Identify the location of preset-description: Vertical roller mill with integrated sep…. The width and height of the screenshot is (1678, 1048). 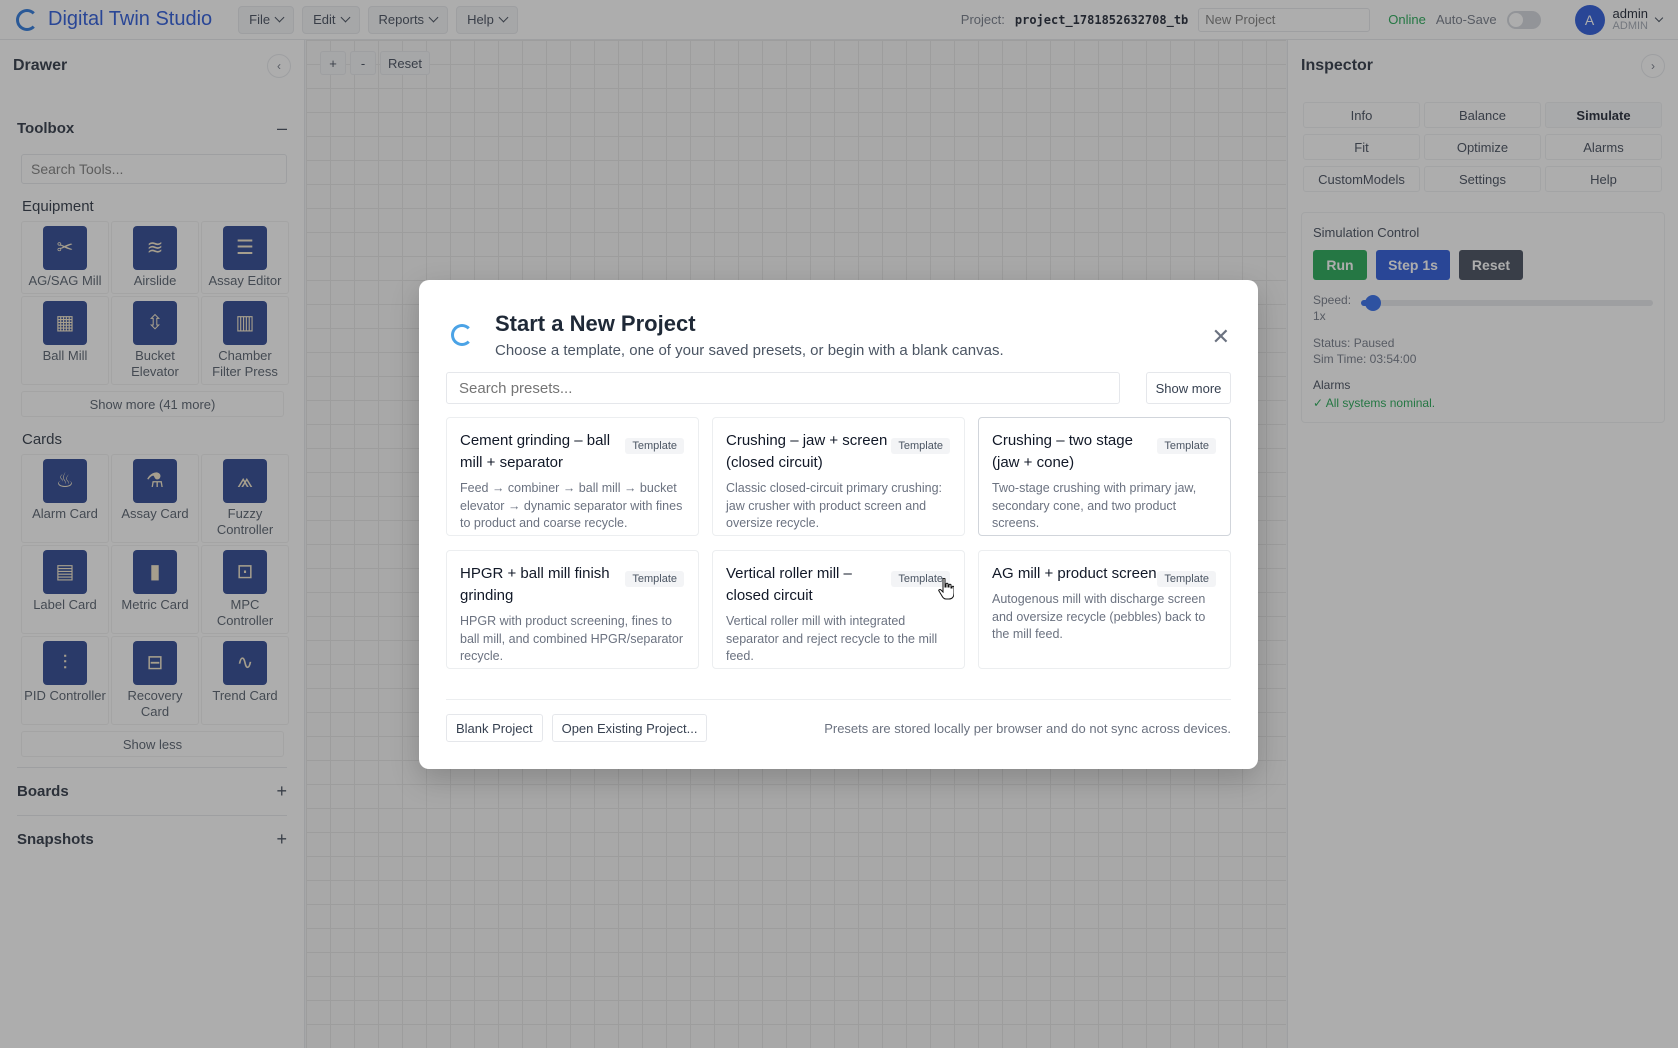
(832, 638).